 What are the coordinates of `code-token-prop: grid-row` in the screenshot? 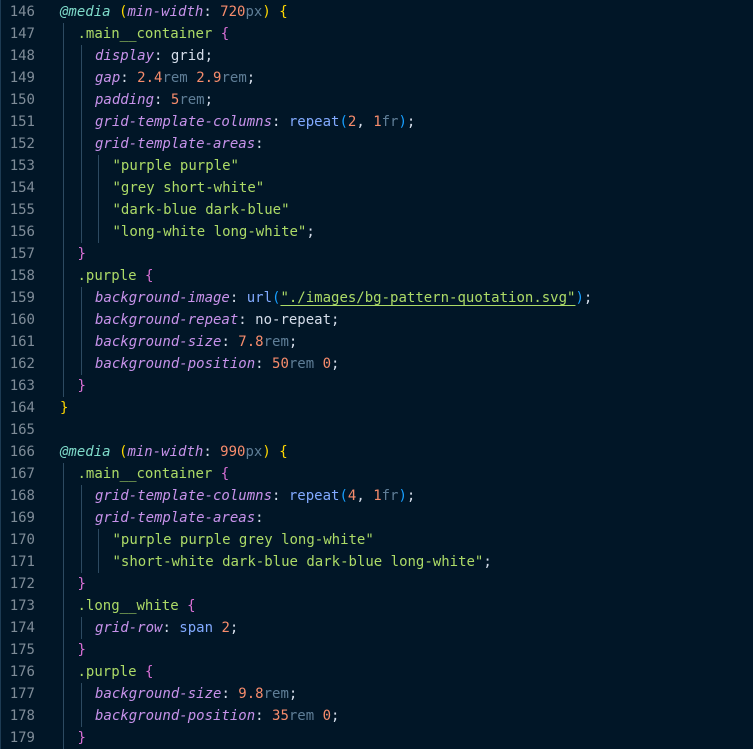 It's located at (129, 628).